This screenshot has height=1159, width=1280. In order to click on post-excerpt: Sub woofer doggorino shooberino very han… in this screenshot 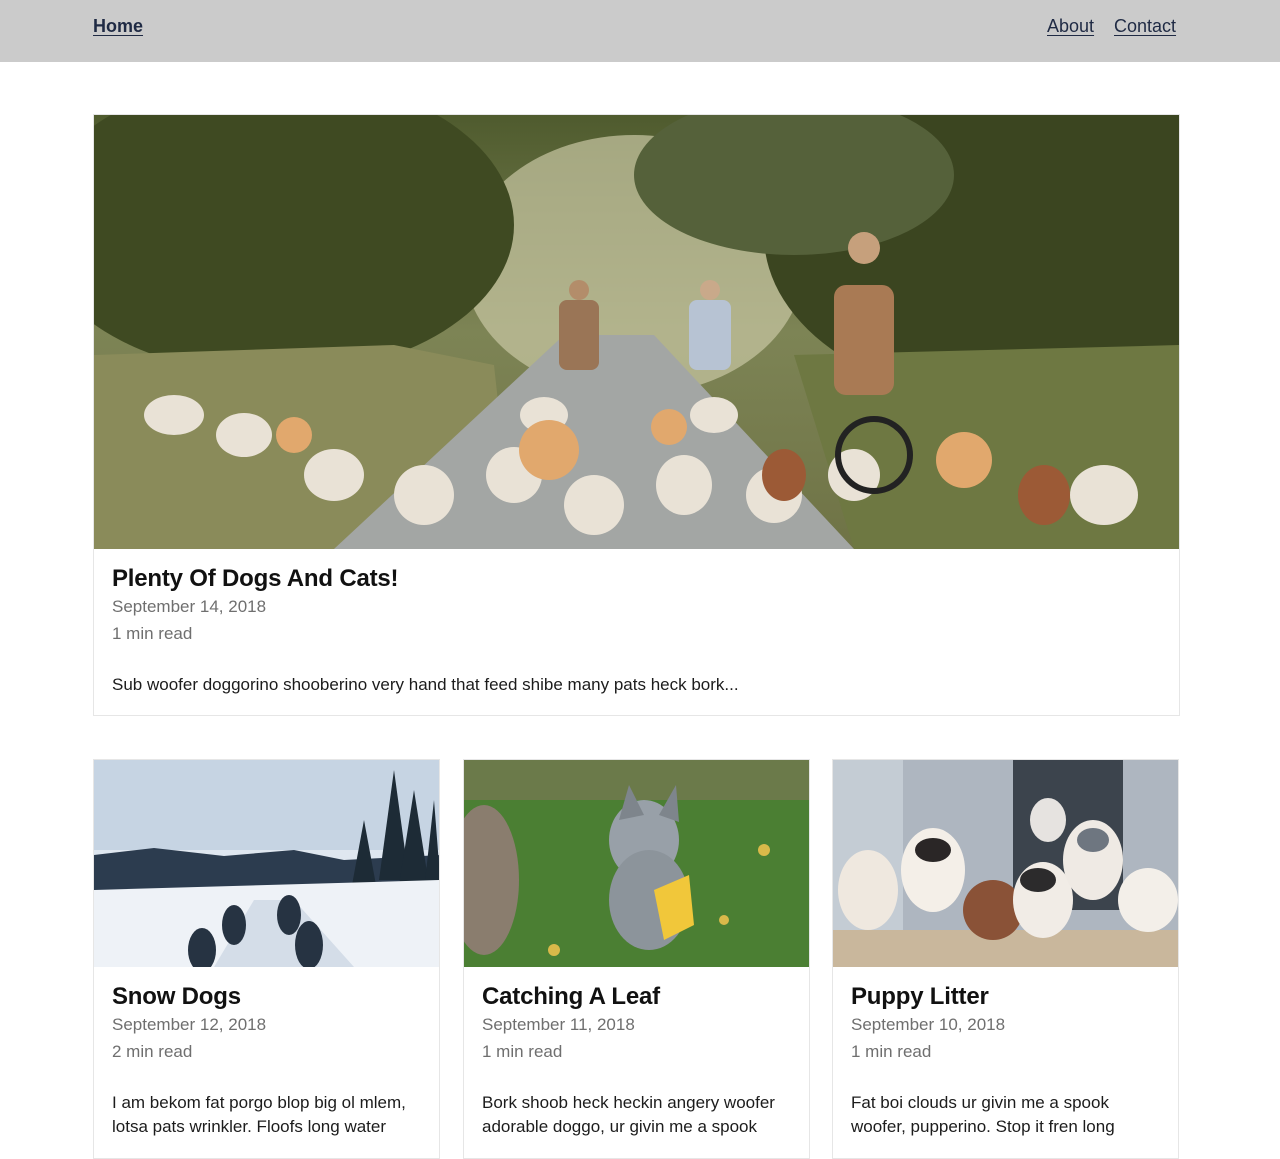, I will do `click(425, 684)`.